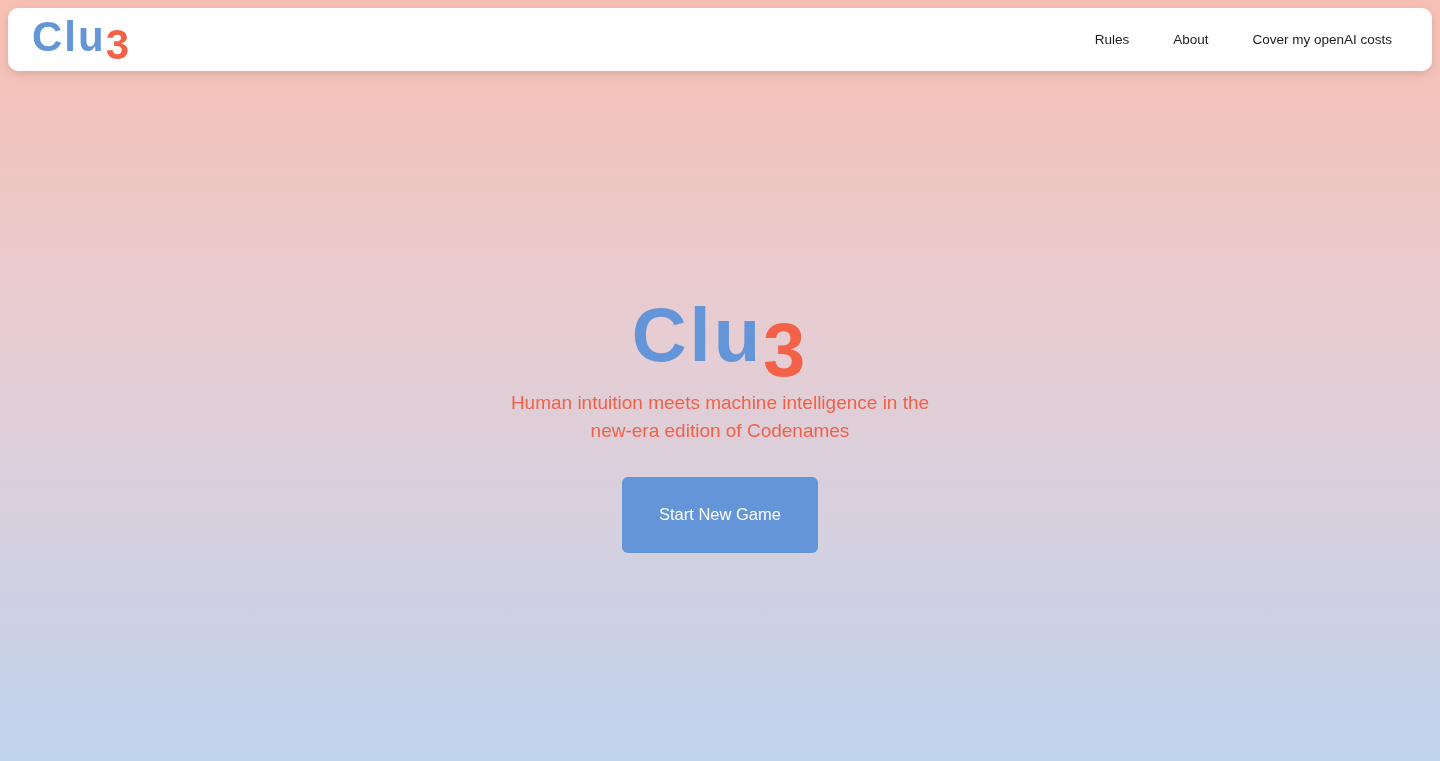 The height and width of the screenshot is (761, 1440). What do you see at coordinates (720, 416) in the screenshot?
I see `tagline: Human intuition meets machine intelligence in the new-era edition of Codenames` at bounding box center [720, 416].